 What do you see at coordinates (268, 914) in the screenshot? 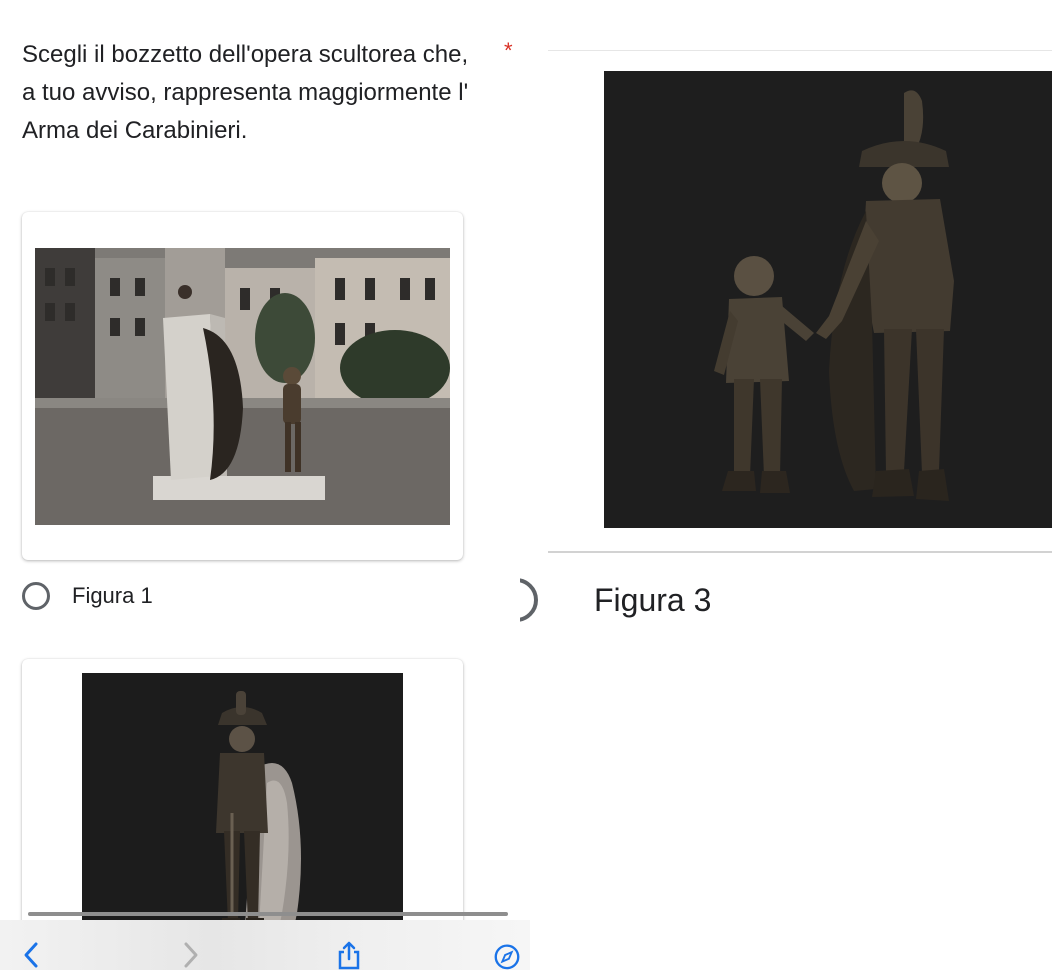
I see `scroll-indicator` at bounding box center [268, 914].